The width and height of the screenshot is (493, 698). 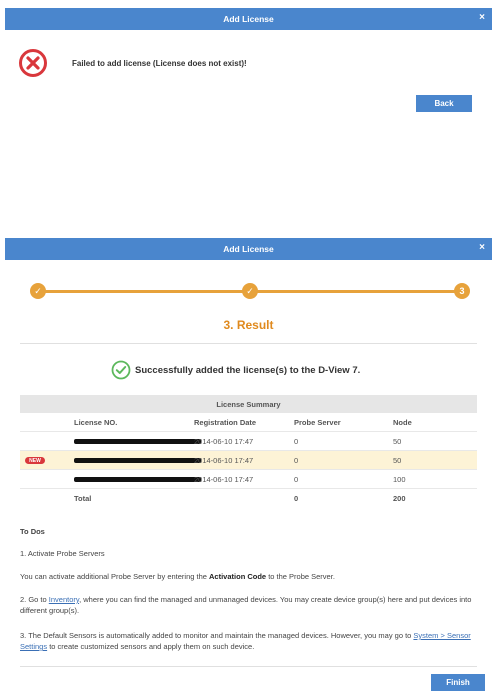 What do you see at coordinates (35, 460) in the screenshot?
I see `new-badge: NEW` at bounding box center [35, 460].